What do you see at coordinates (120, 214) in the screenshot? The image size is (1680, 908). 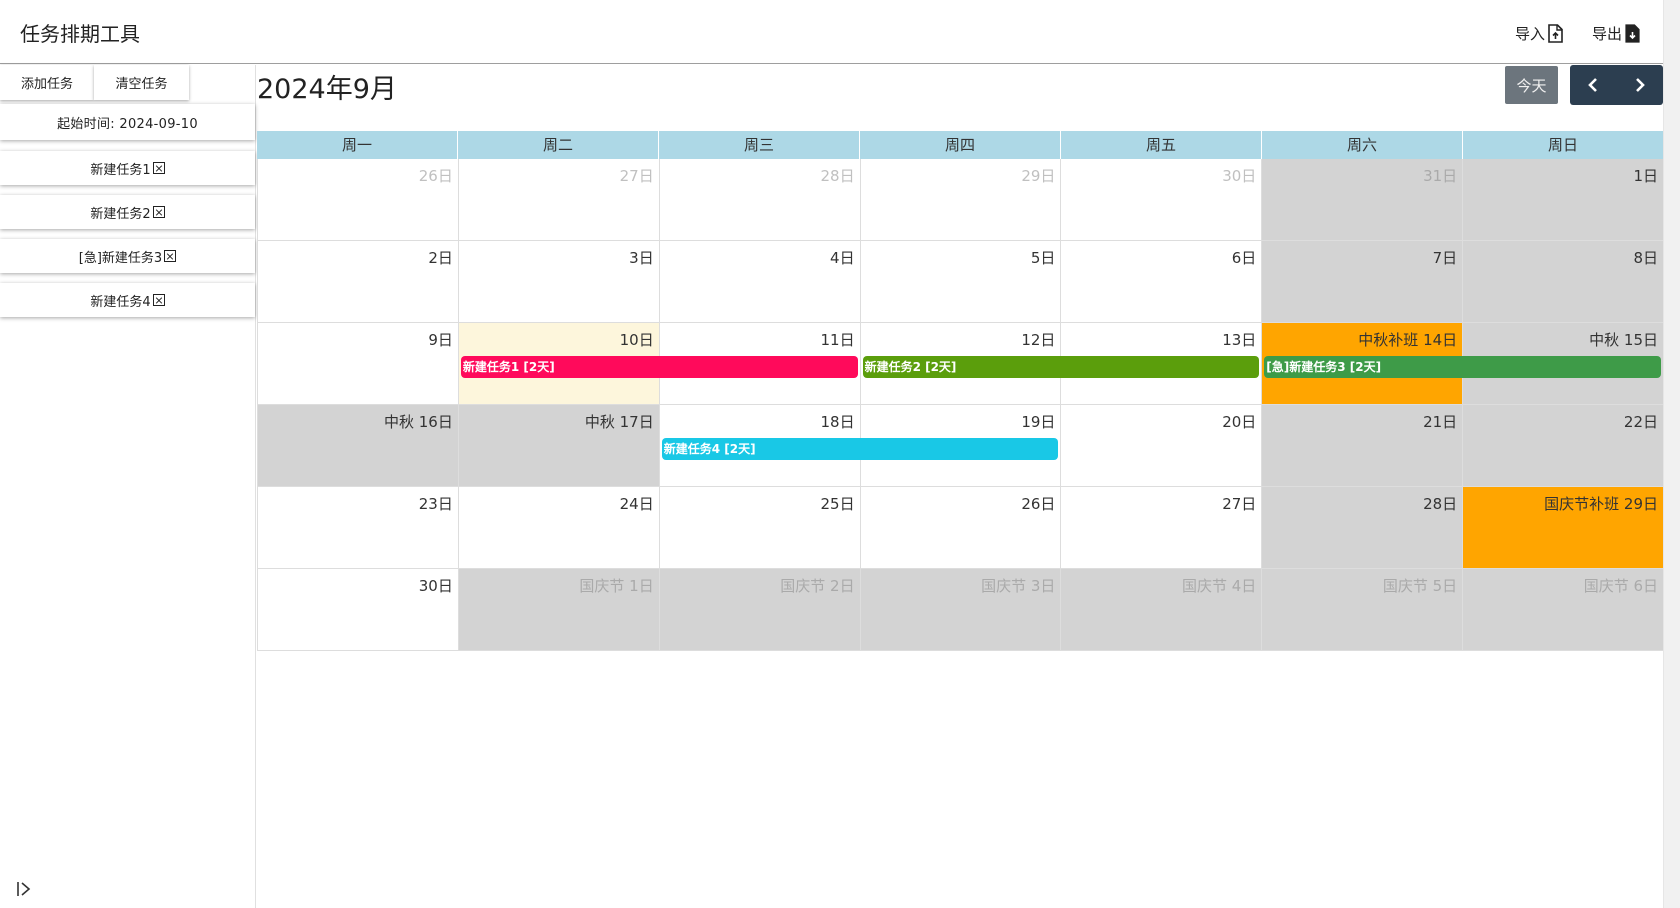 I see `task-label: 新建任务2` at bounding box center [120, 214].